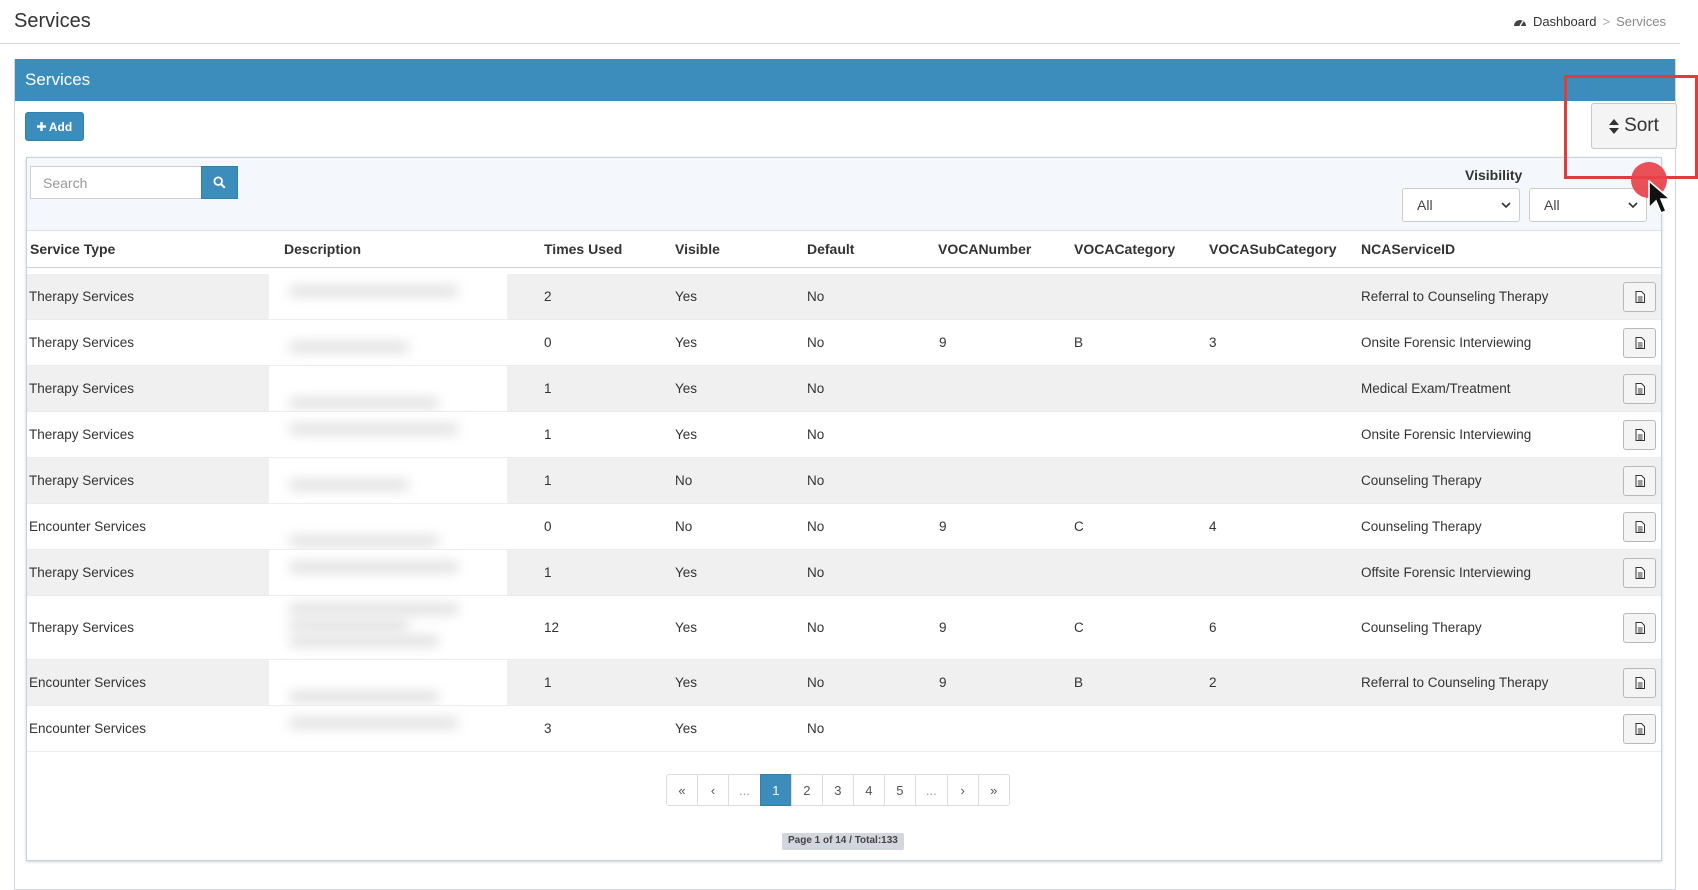  Describe the element at coordinates (682, 790) in the screenshot. I see `pagination-first-button: «` at that location.